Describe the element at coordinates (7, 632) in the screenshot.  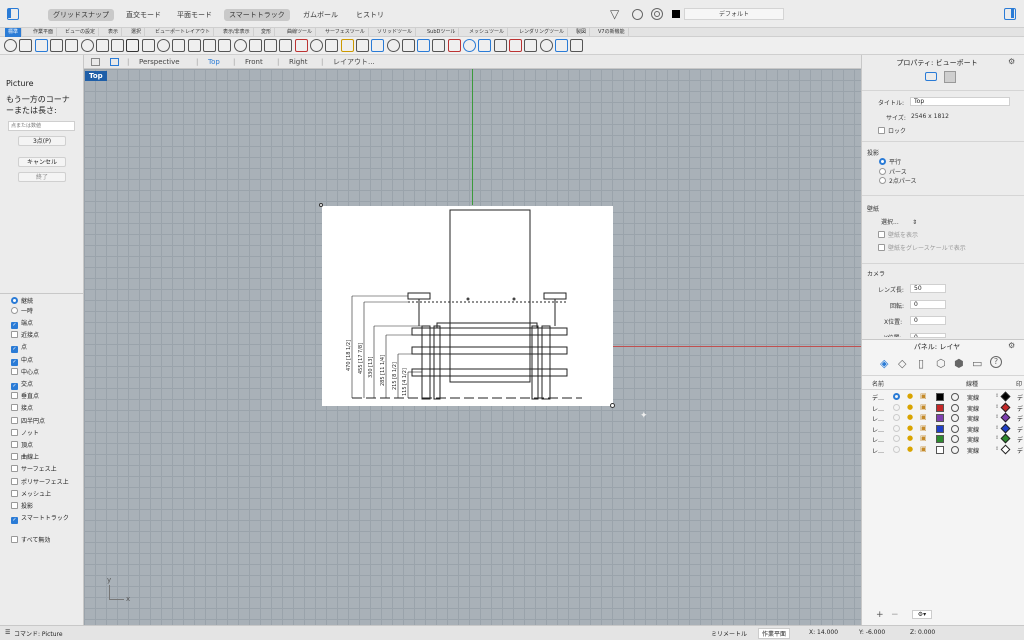
I see `command-history-icon: ☰` at that location.